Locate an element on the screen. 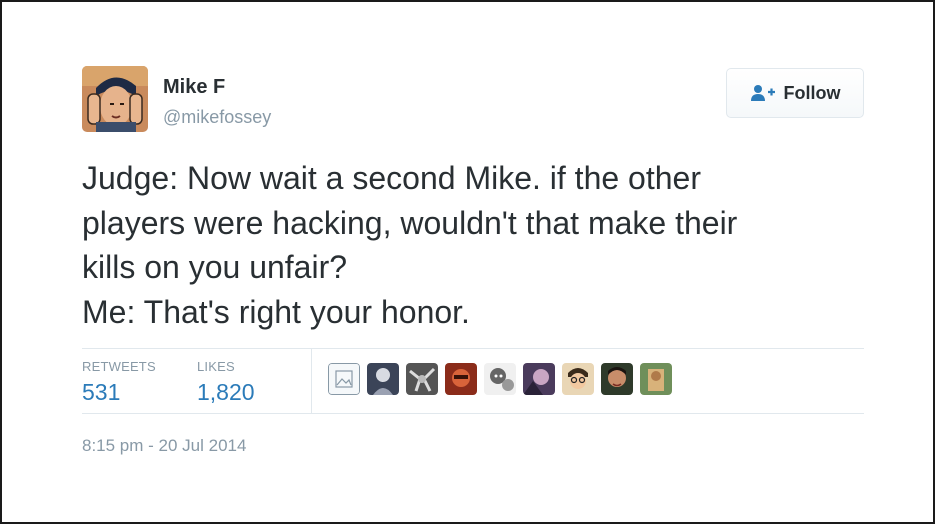  likes-count: 1,820 is located at coordinates (226, 392).